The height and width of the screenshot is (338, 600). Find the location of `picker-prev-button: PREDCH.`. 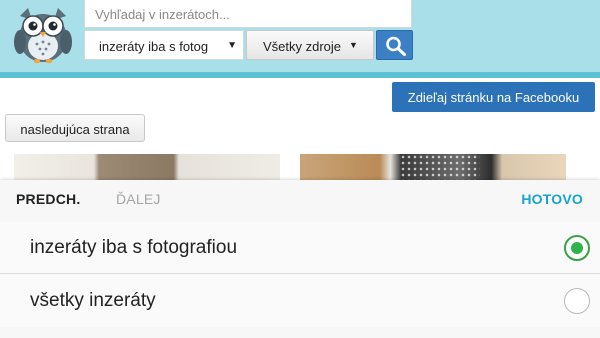

picker-prev-button: PREDCH. is located at coordinates (48, 199).